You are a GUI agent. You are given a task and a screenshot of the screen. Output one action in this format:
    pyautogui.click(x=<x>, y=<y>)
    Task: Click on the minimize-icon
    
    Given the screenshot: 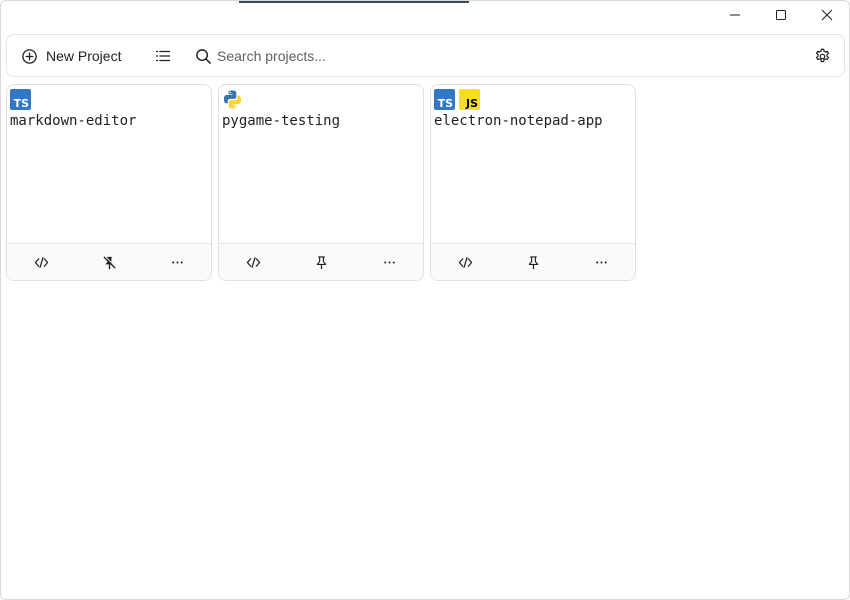 What is the action you would take?
    pyautogui.click(x=735, y=15)
    